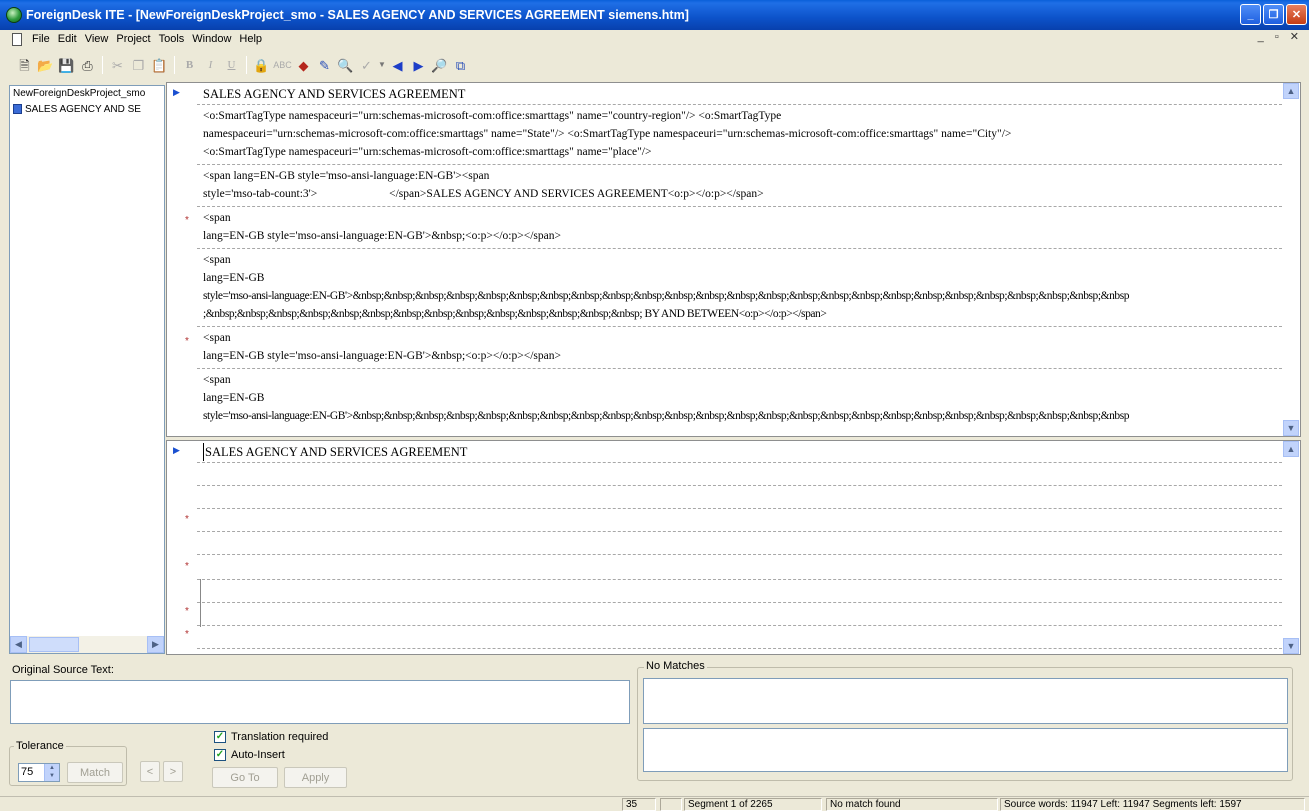  I want to click on status-column: 35, so click(639, 804).